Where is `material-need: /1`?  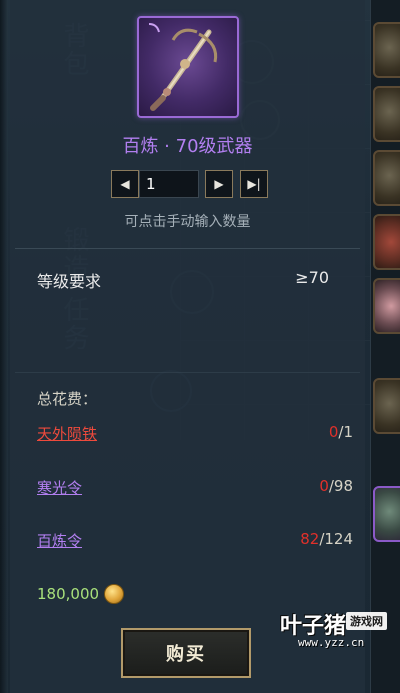
material-need: /1 is located at coordinates (345, 432).